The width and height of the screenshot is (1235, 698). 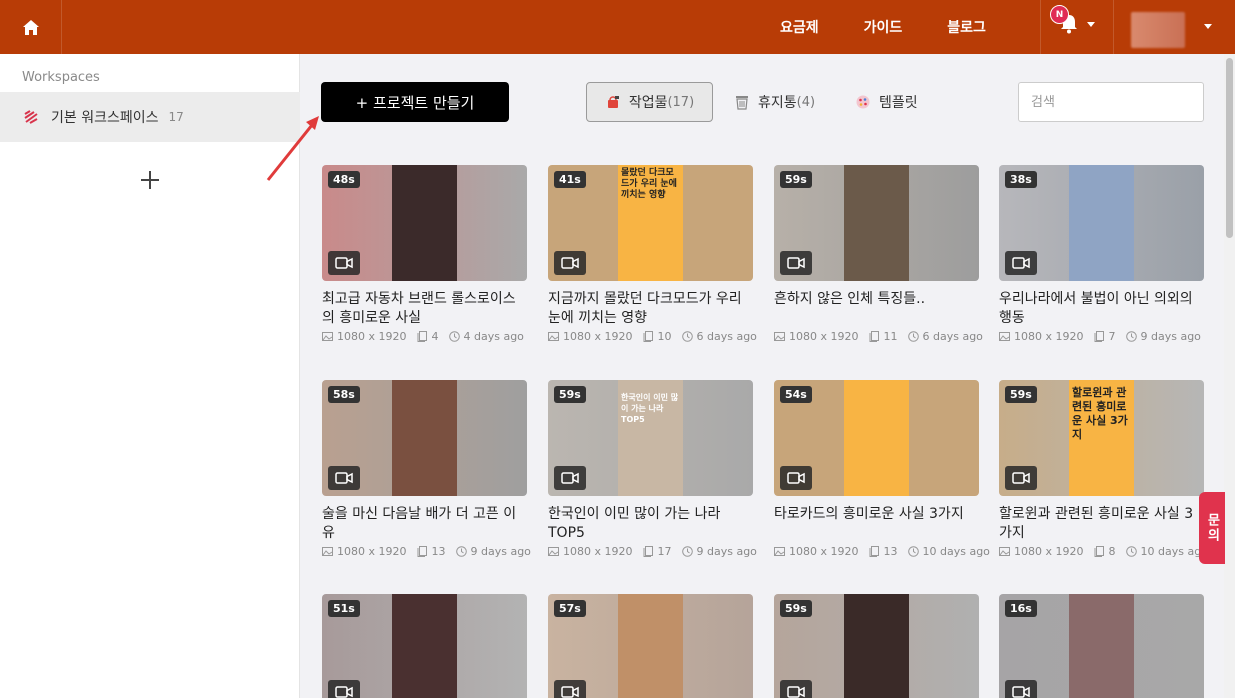 I want to click on project-thumbnail: 한국인이 이민 많이 가는 나라 TOP5 59s, so click(x=650, y=438).